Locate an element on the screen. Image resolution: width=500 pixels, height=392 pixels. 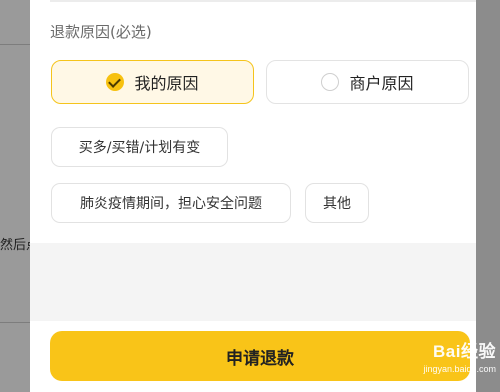
background-right-edge is located at coordinates (488, 196).